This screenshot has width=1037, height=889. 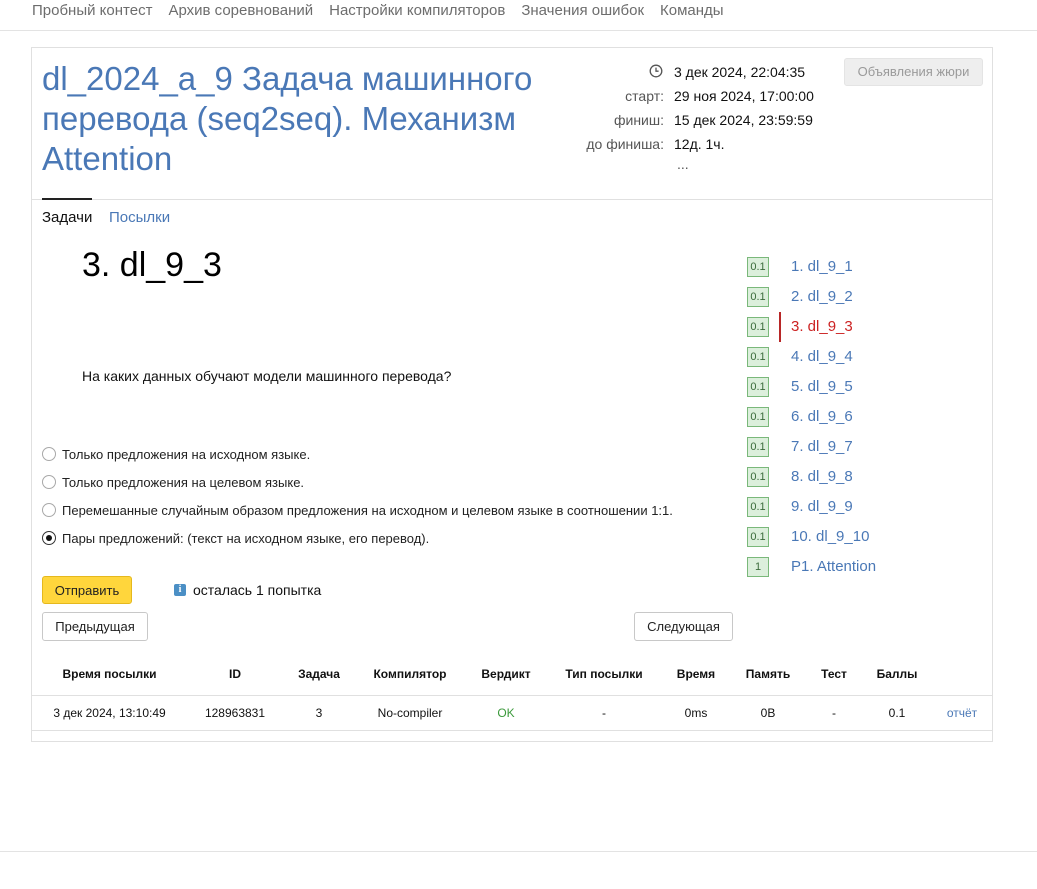 I want to click on cell-verdict: OK, so click(x=506, y=713).